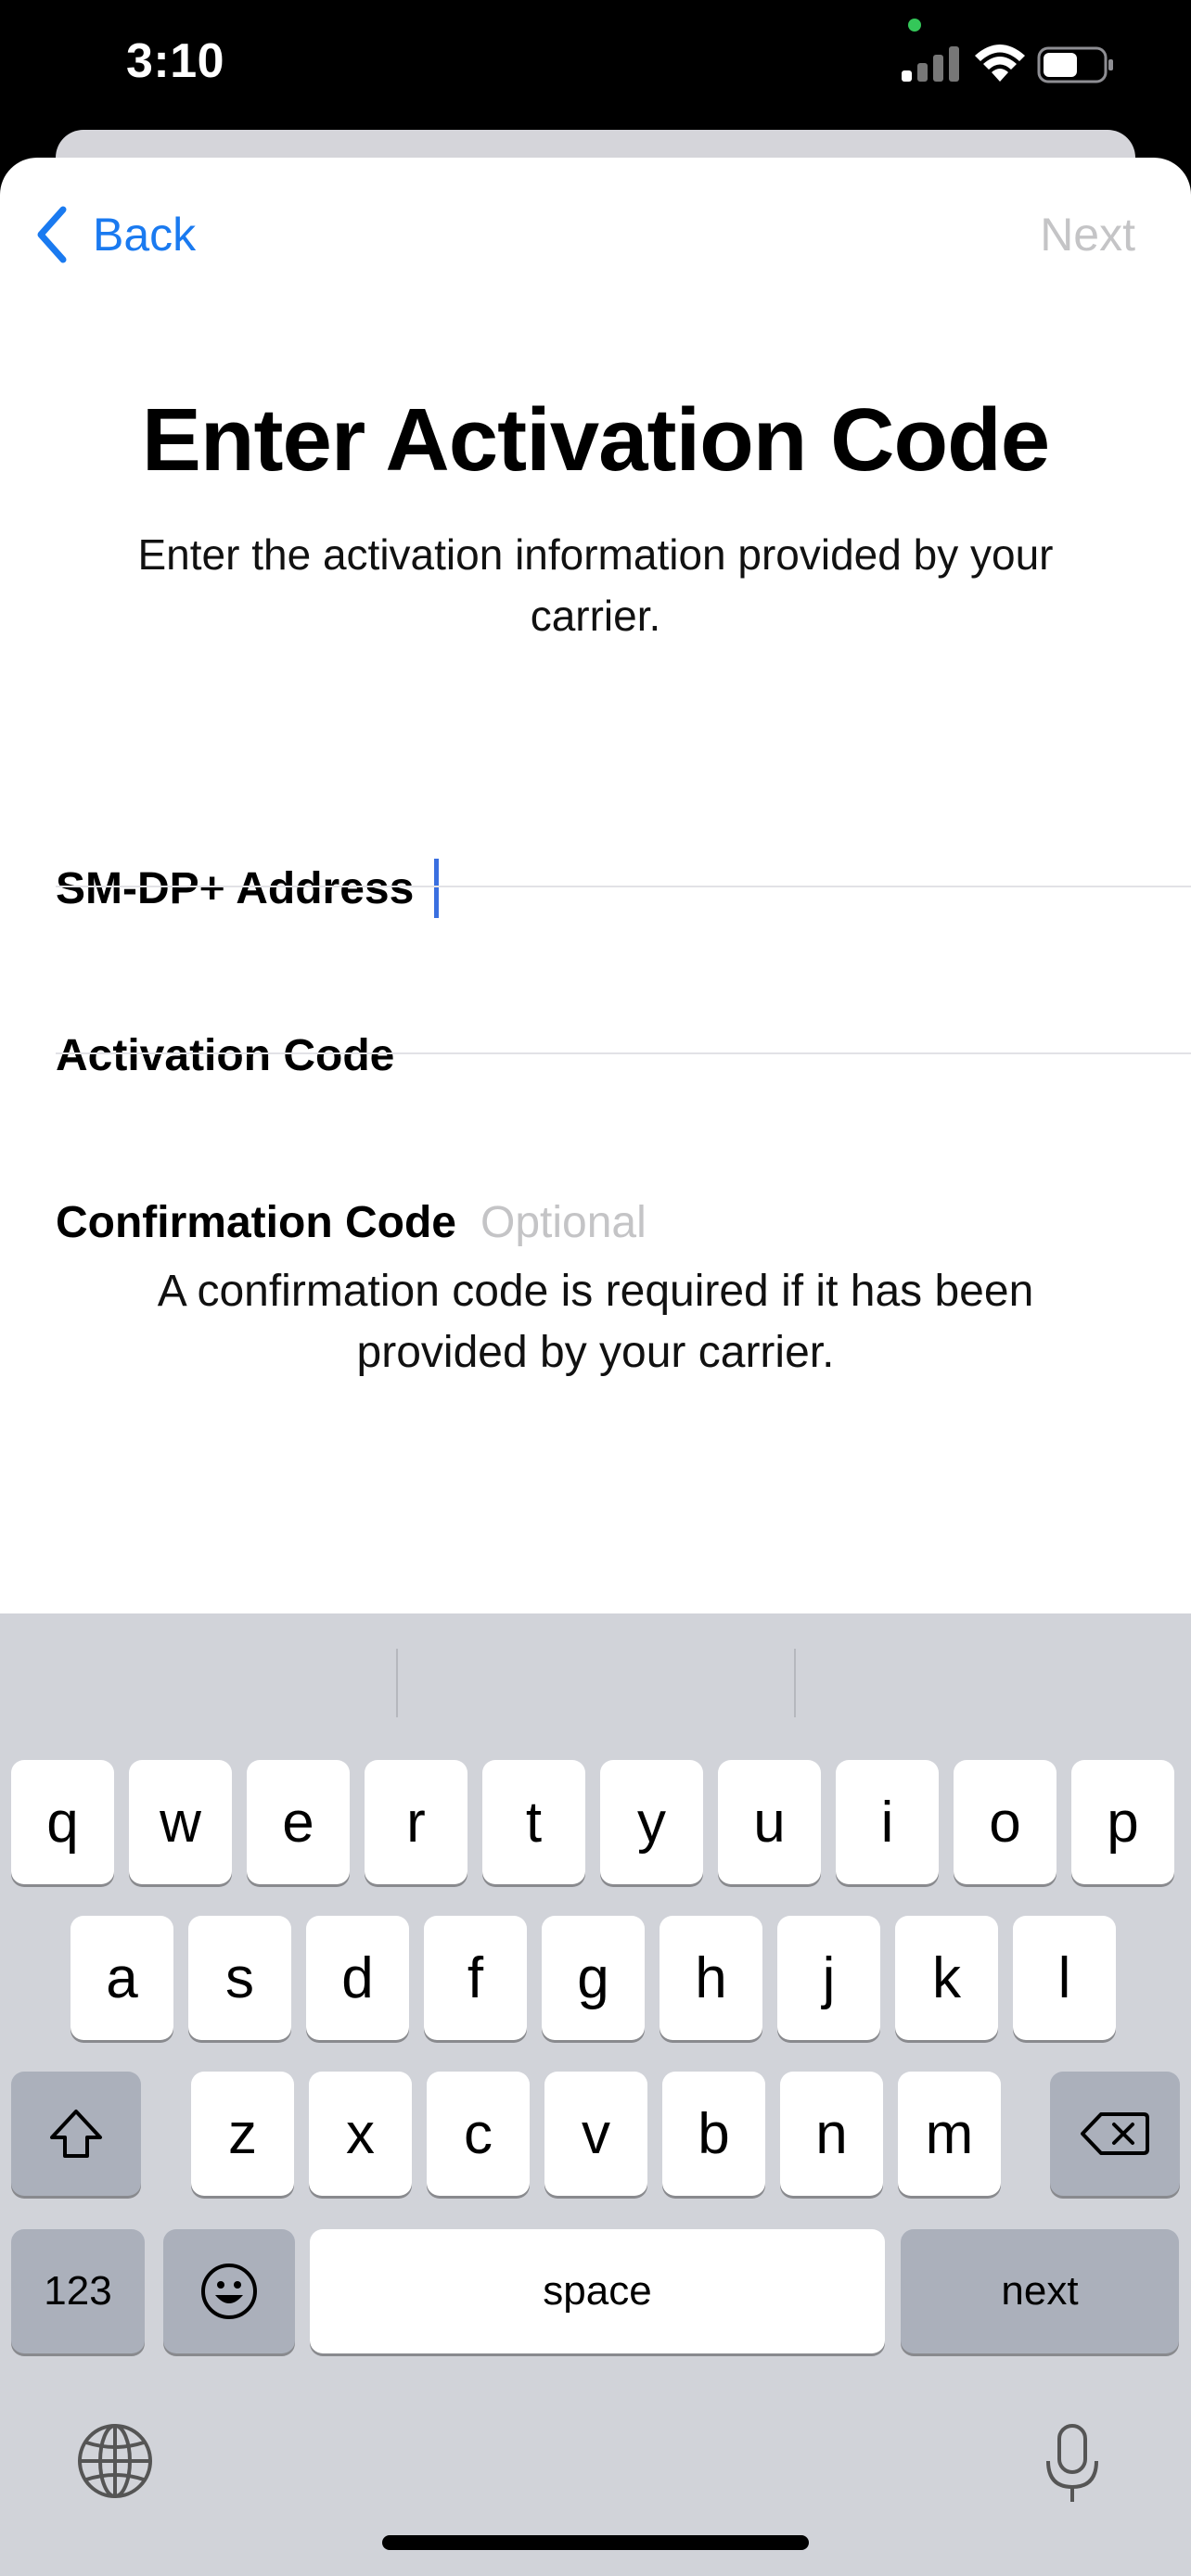 The width and height of the screenshot is (1191, 2576). What do you see at coordinates (239, 1978) in the screenshot?
I see `key-s: s` at bounding box center [239, 1978].